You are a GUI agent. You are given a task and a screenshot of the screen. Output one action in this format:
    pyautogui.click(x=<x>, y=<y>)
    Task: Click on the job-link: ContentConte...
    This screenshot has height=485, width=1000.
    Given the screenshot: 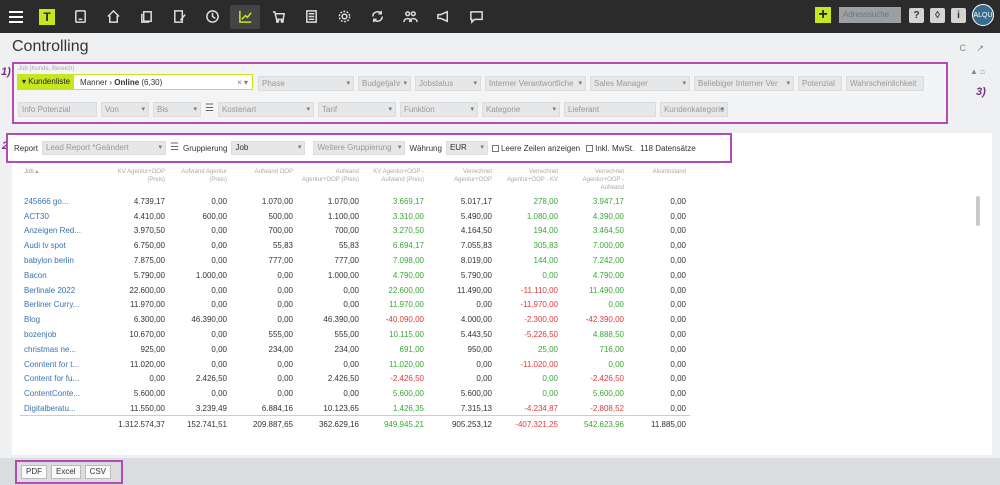 What is the action you would take?
    pyautogui.click(x=59, y=393)
    